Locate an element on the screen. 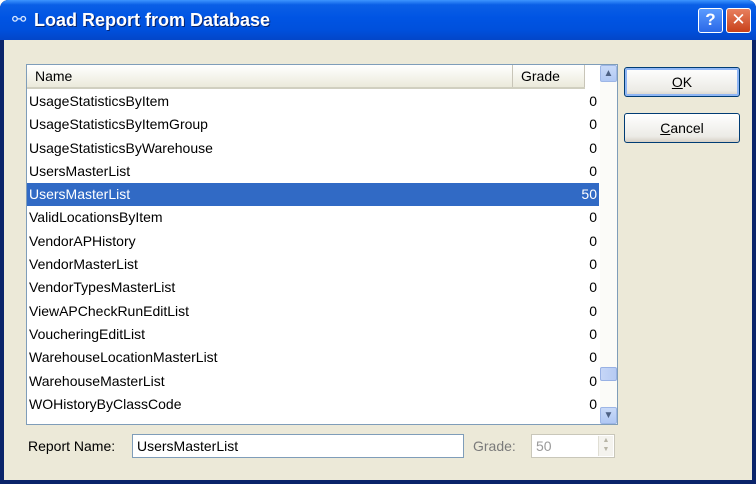 Image resolution: width=756 pixels, height=484 pixels. row-name: WarehouseMasterList is located at coordinates (97, 380).